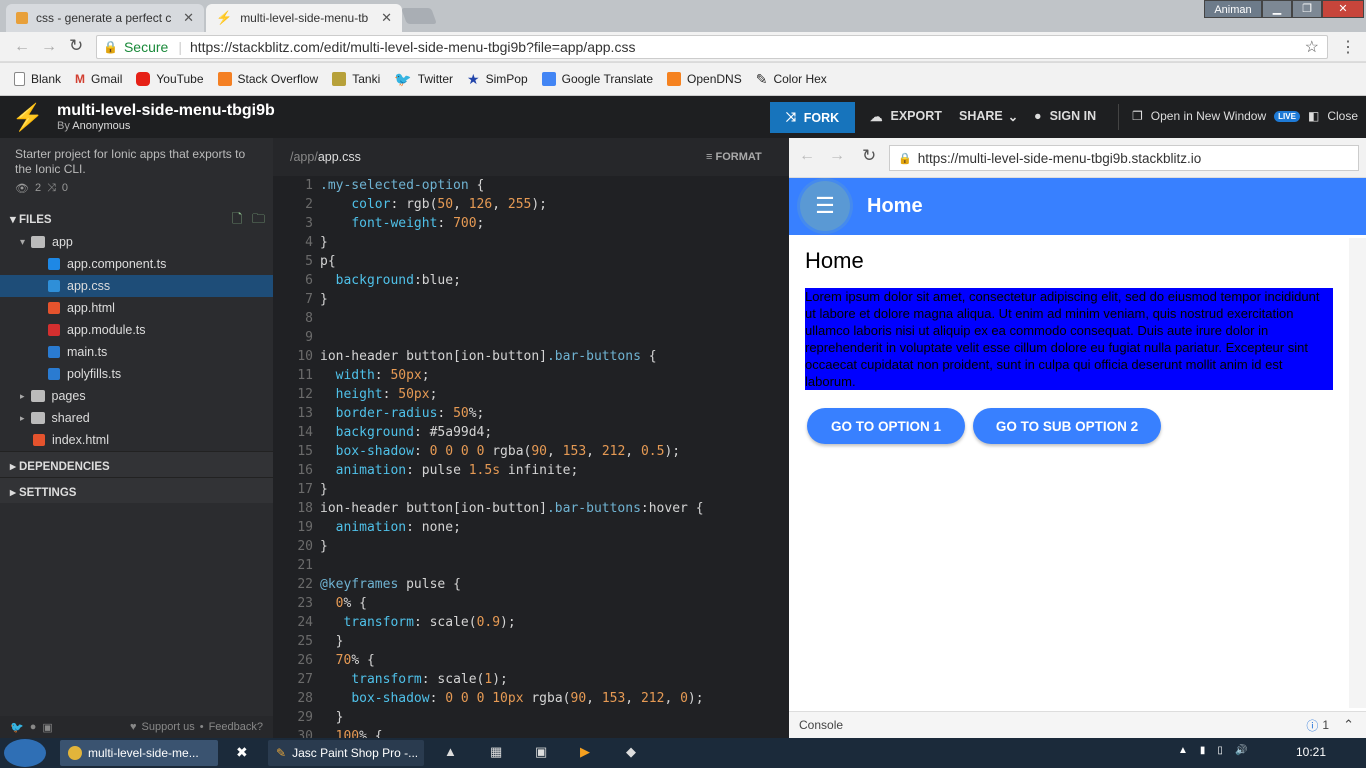 Image resolution: width=1366 pixels, height=768 pixels. Describe the element at coordinates (309, 185) in the screenshot. I see `line-number: 1` at that location.